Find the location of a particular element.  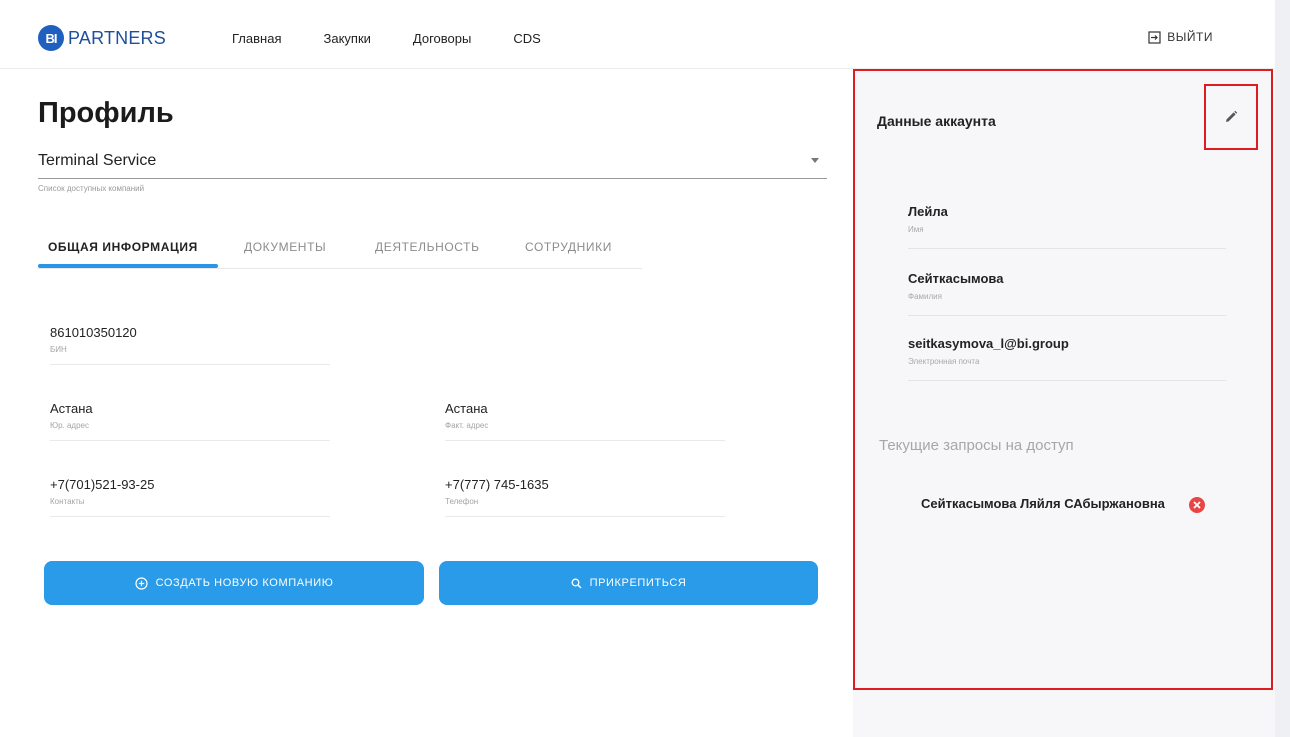

account-email-value: seitkasymova_l@bi.group is located at coordinates (988, 343).